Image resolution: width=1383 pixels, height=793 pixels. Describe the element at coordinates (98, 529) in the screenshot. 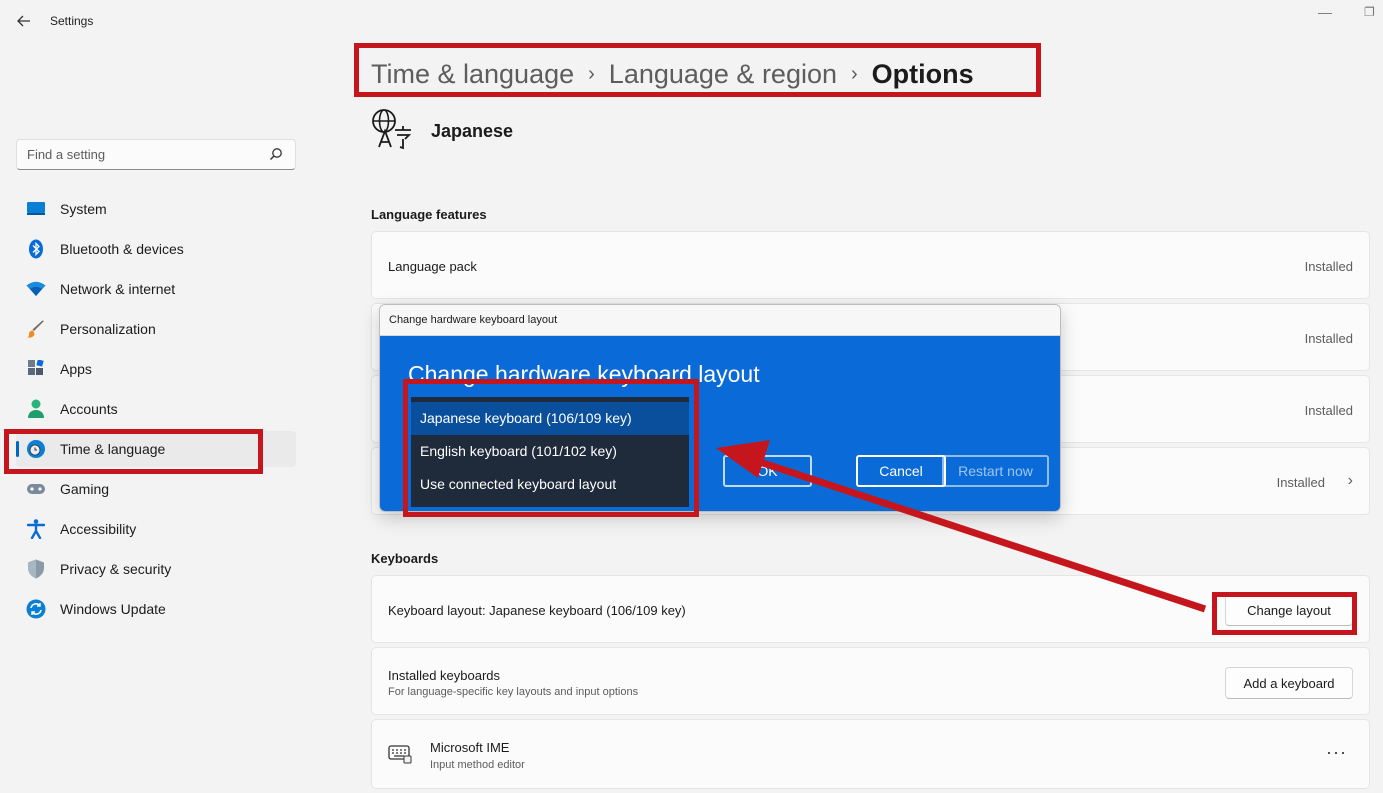

I see `sidebar-item-label: Accessibility` at that location.